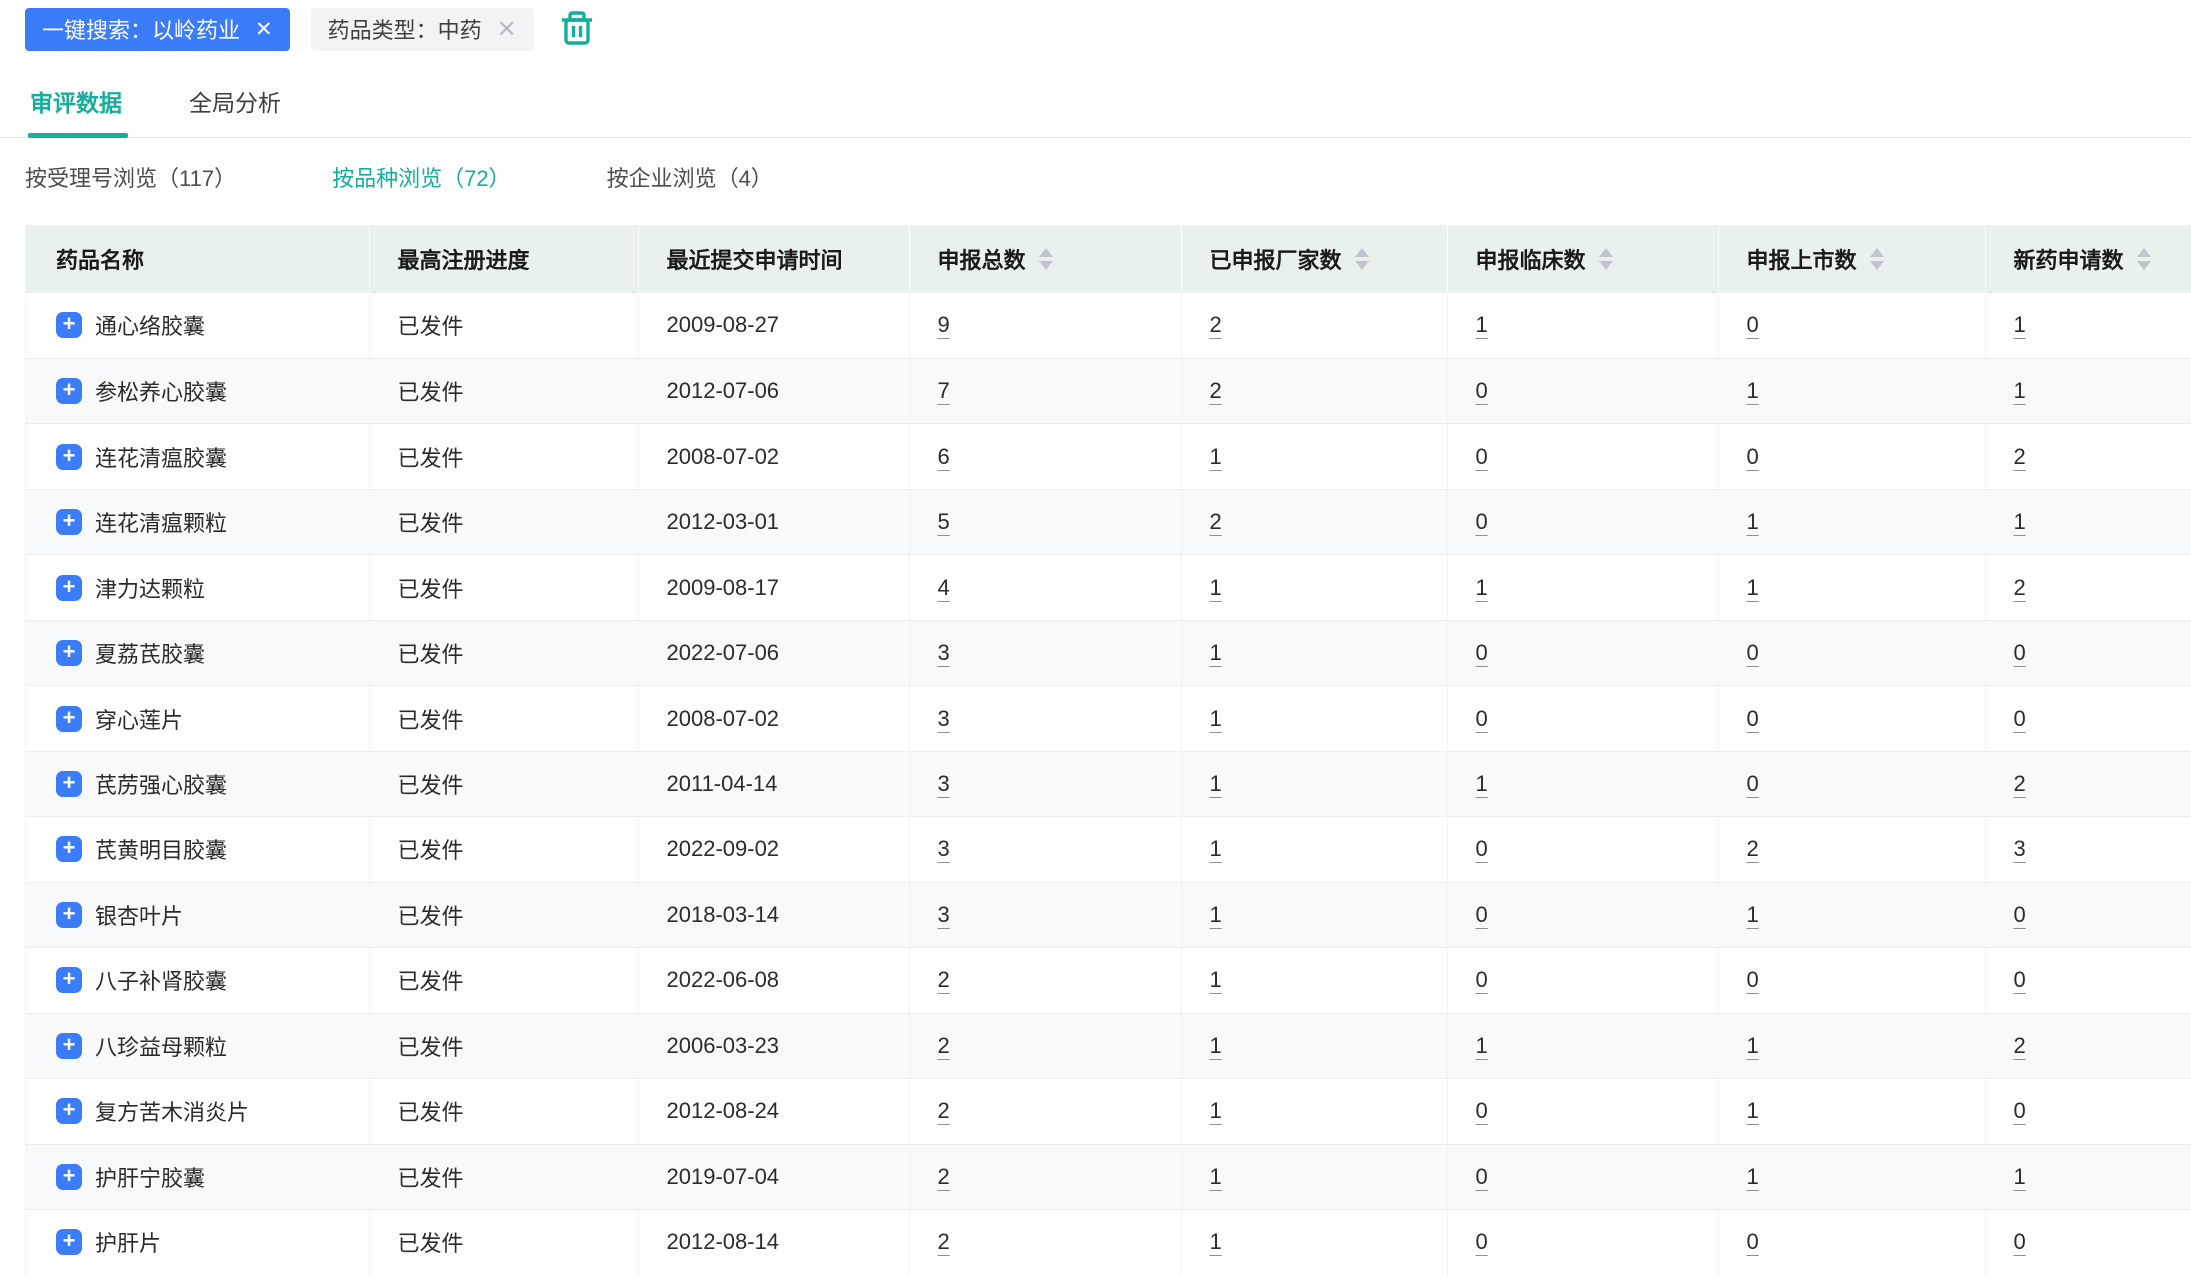  Describe the element at coordinates (1753, 848) in the screenshot. I see `market-applications-link: 2` at that location.